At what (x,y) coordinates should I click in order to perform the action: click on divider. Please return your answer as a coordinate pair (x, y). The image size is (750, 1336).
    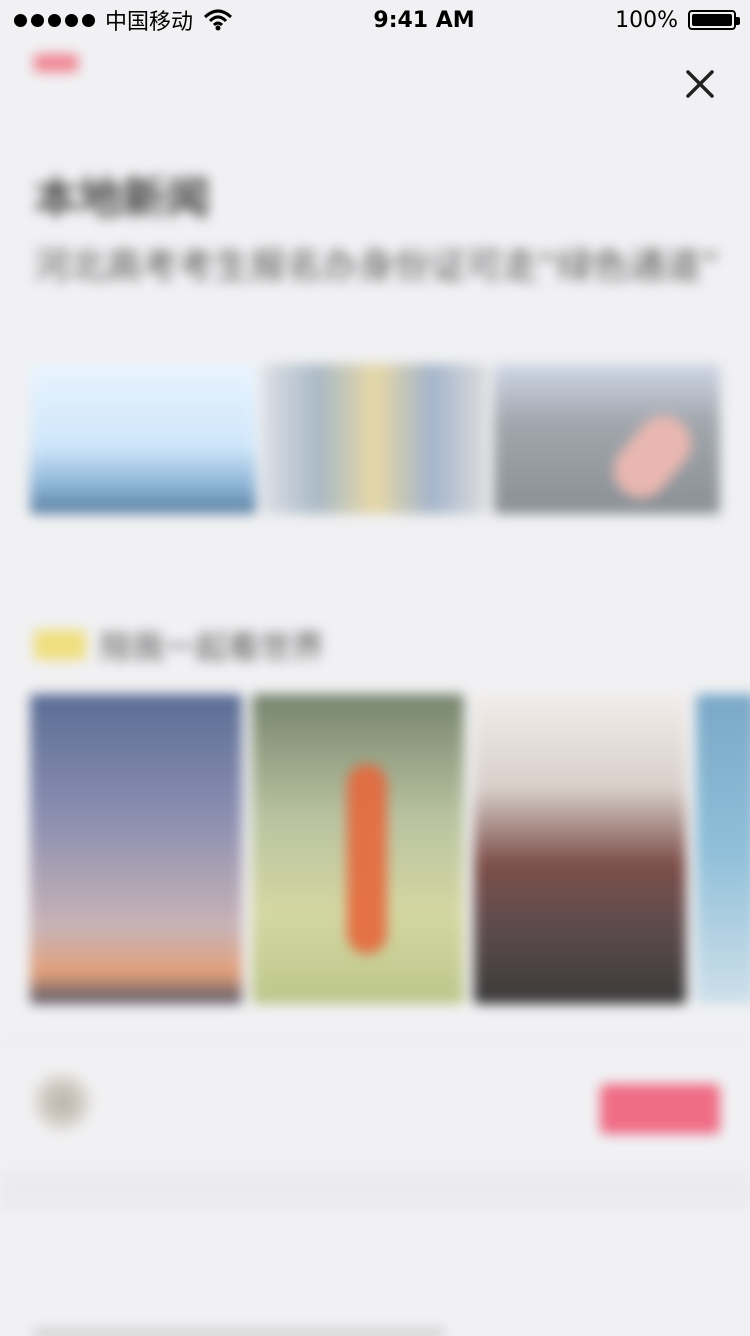
    Looking at the image, I should click on (375, 1041).